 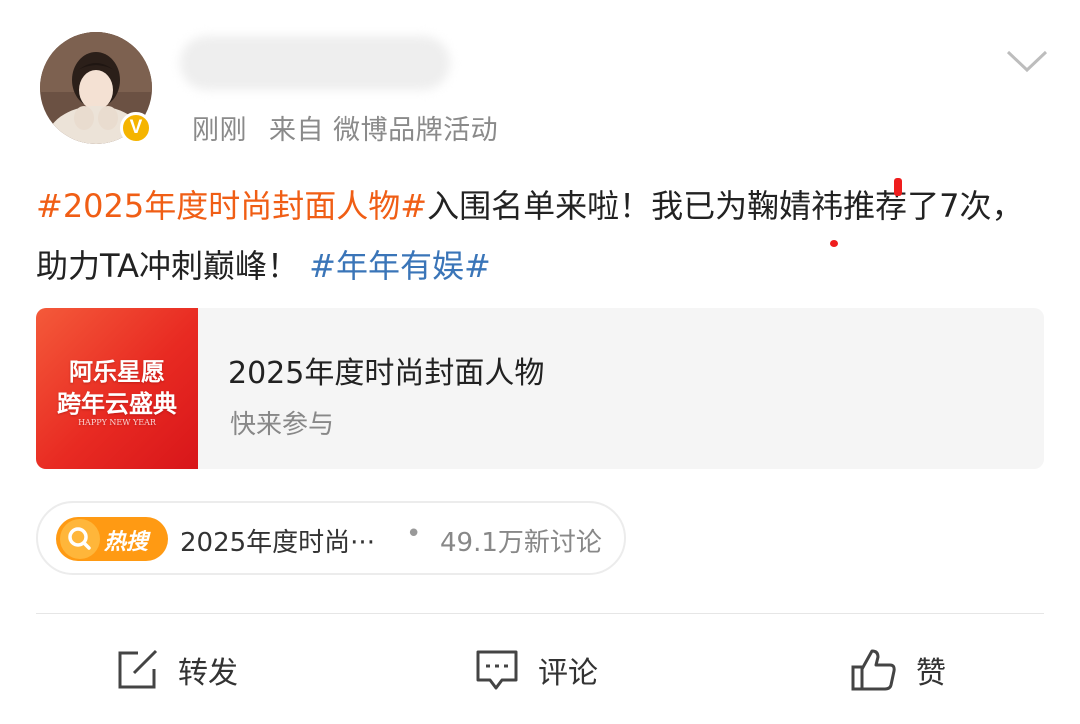 I want to click on edit-share-icon, so click(x=138, y=669).